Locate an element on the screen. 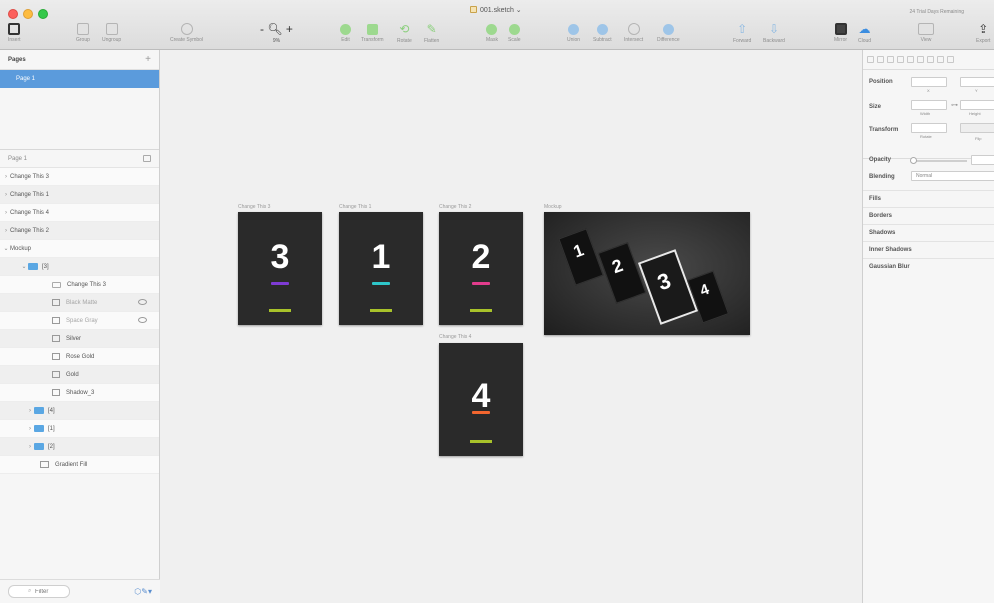 The height and width of the screenshot is (603, 994). page-item-selected: Page 1 is located at coordinates (79, 79).